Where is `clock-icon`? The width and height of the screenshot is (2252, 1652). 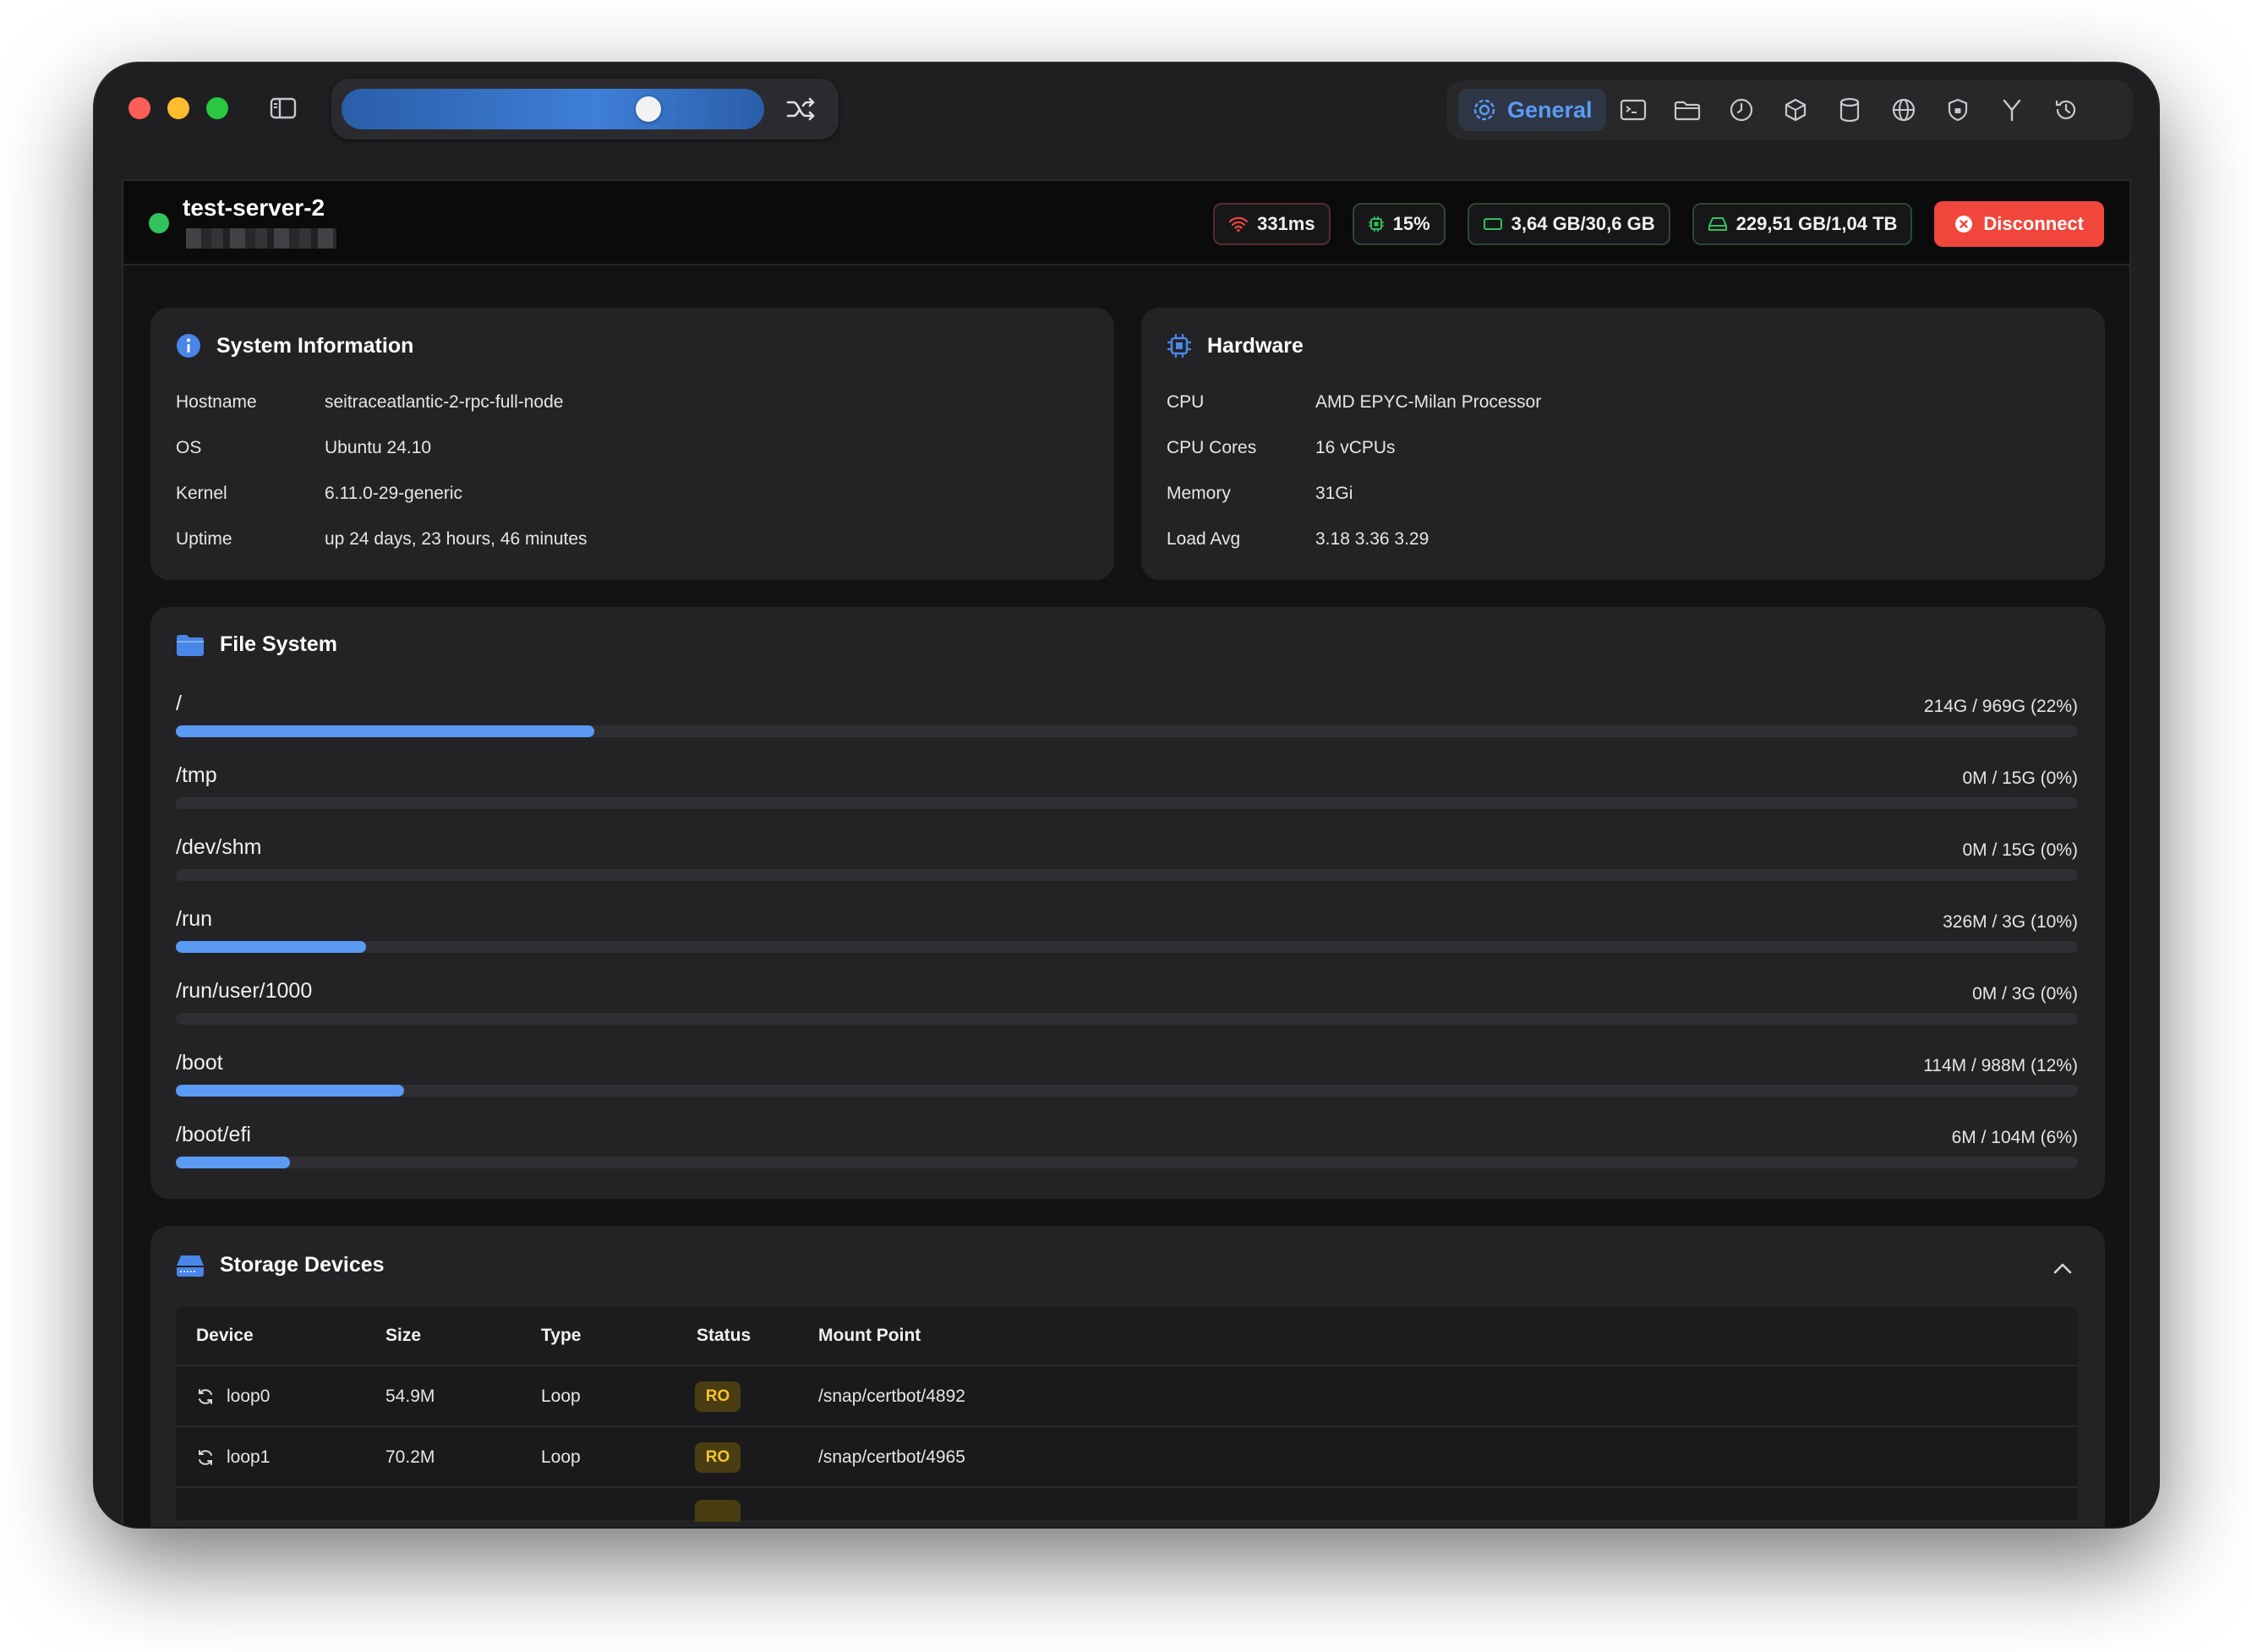
clock-icon is located at coordinates (1741, 110).